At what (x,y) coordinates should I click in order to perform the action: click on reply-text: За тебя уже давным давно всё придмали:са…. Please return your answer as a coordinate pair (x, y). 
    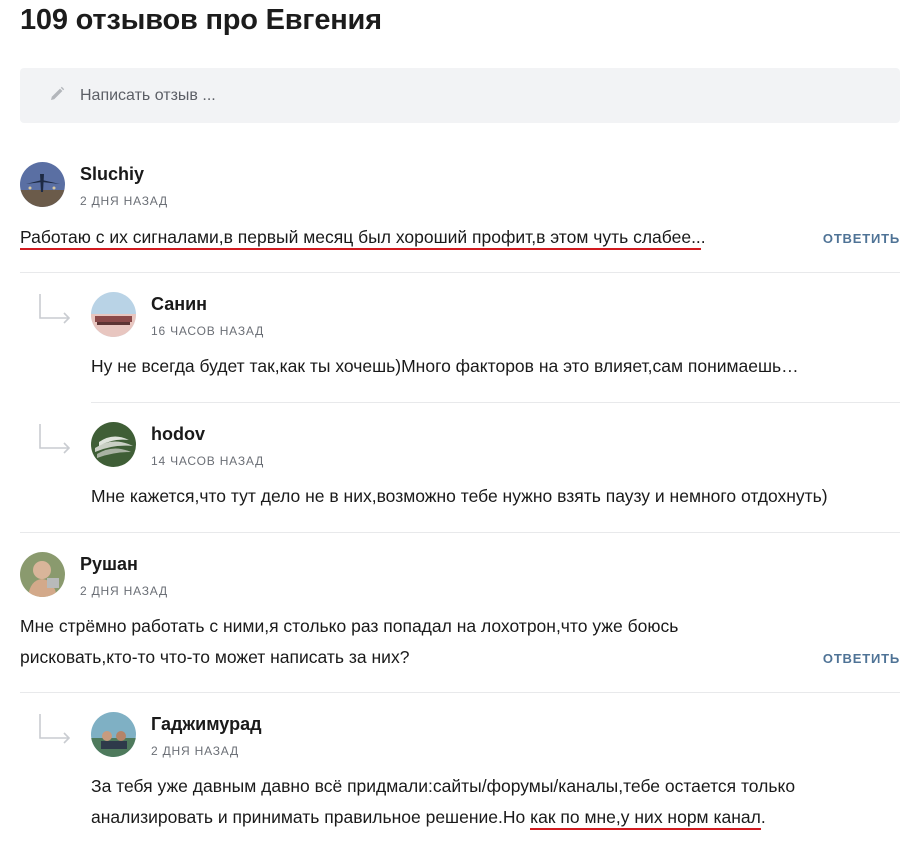
    Looking at the image, I should click on (443, 802).